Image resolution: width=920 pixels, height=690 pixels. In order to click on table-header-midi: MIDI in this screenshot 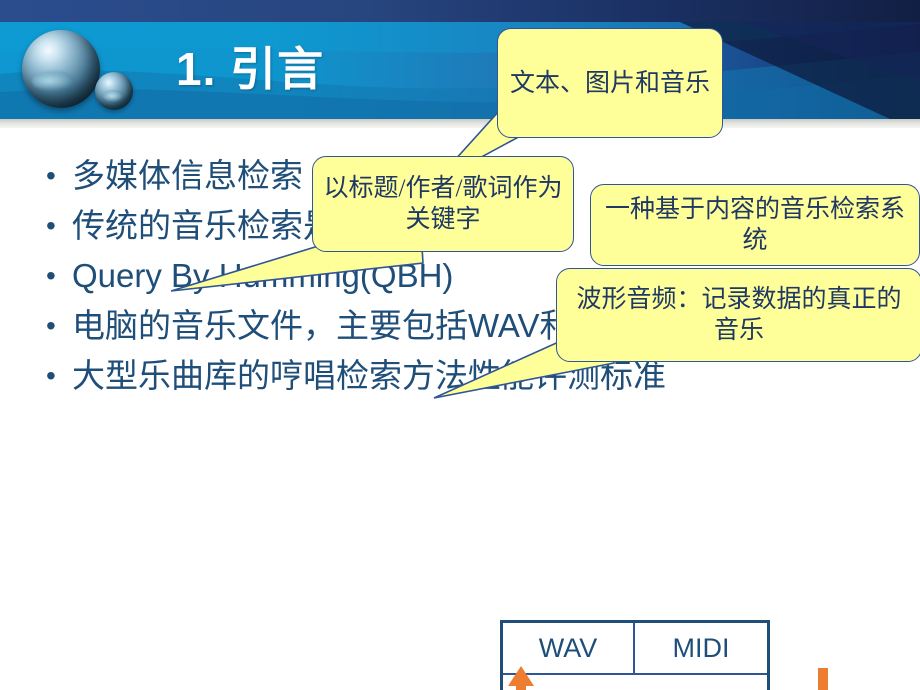, I will do `click(701, 647)`.